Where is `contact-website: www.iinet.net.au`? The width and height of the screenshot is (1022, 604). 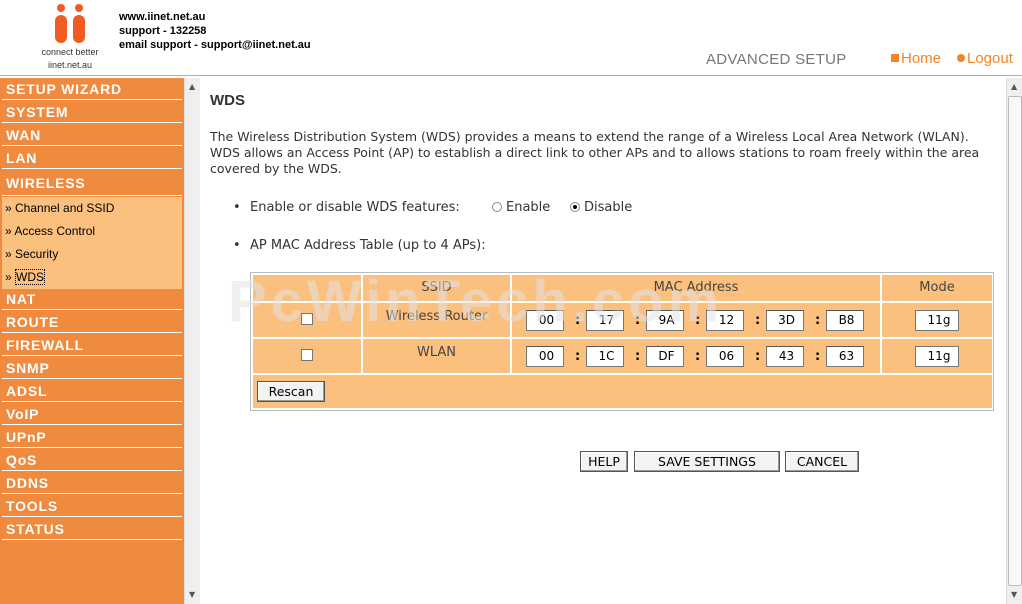
contact-website: www.iinet.net.au is located at coordinates (162, 17).